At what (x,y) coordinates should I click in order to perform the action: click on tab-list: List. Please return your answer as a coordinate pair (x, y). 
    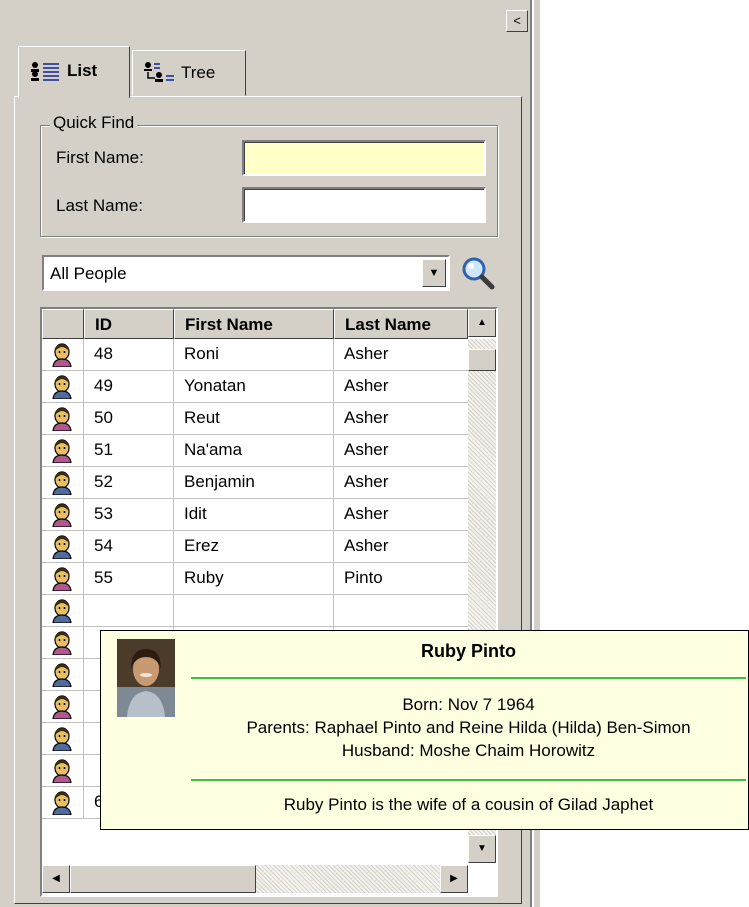
    Looking at the image, I should click on (74, 72).